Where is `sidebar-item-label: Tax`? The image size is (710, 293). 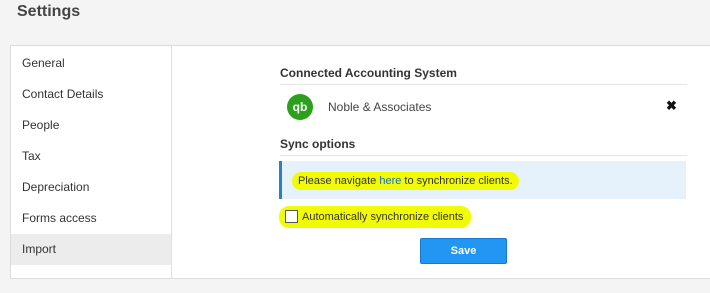
sidebar-item-label: Tax is located at coordinates (31, 156).